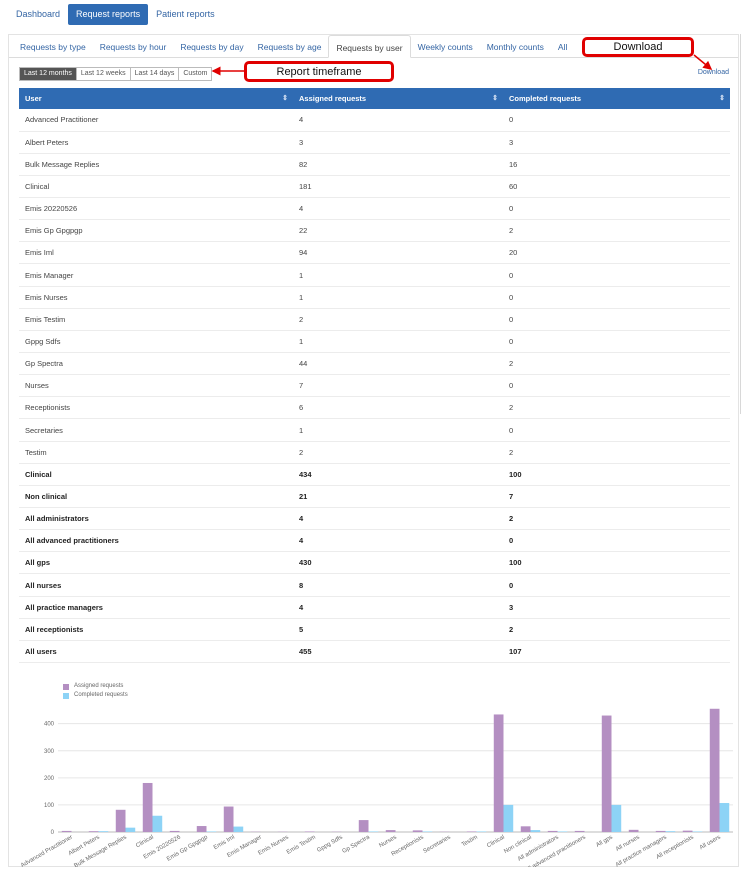 This screenshot has height=871, width=752. What do you see at coordinates (398, 629) in the screenshot?
I see `cell-assigned: 5` at bounding box center [398, 629].